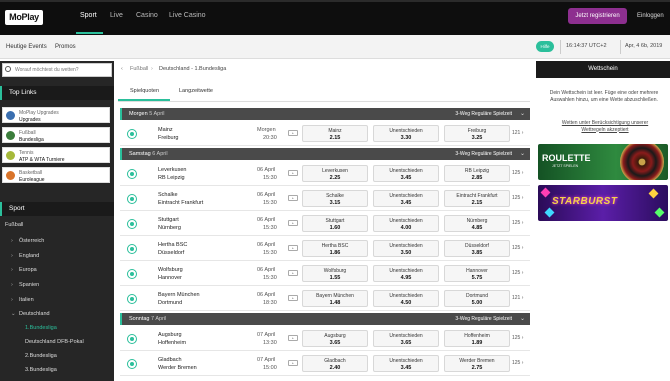 Image resolution: width=670 pixels, height=381 pixels. What do you see at coordinates (597, 16) in the screenshot?
I see `register-button: Jetzt registrieren` at bounding box center [597, 16].